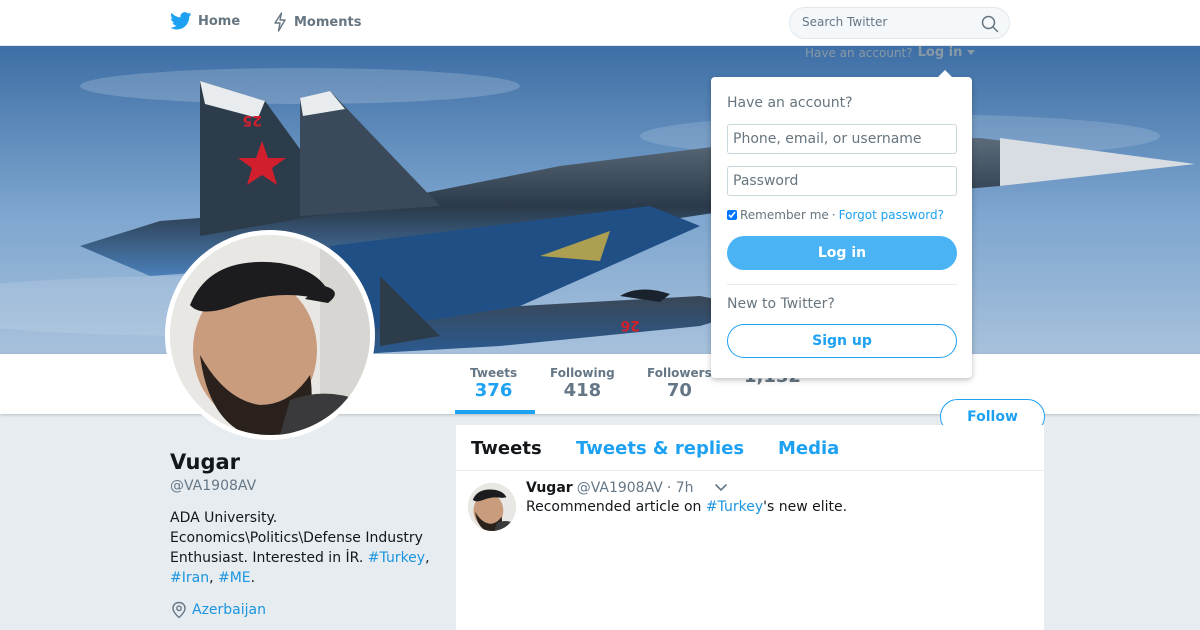  What do you see at coordinates (181, 21) in the screenshot?
I see `twitter-bird-icon` at bounding box center [181, 21].